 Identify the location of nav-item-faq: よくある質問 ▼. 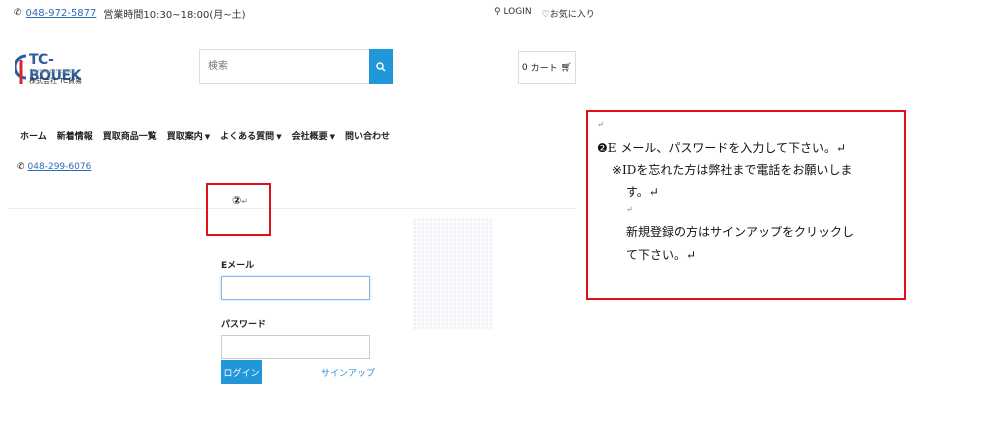
(250, 135).